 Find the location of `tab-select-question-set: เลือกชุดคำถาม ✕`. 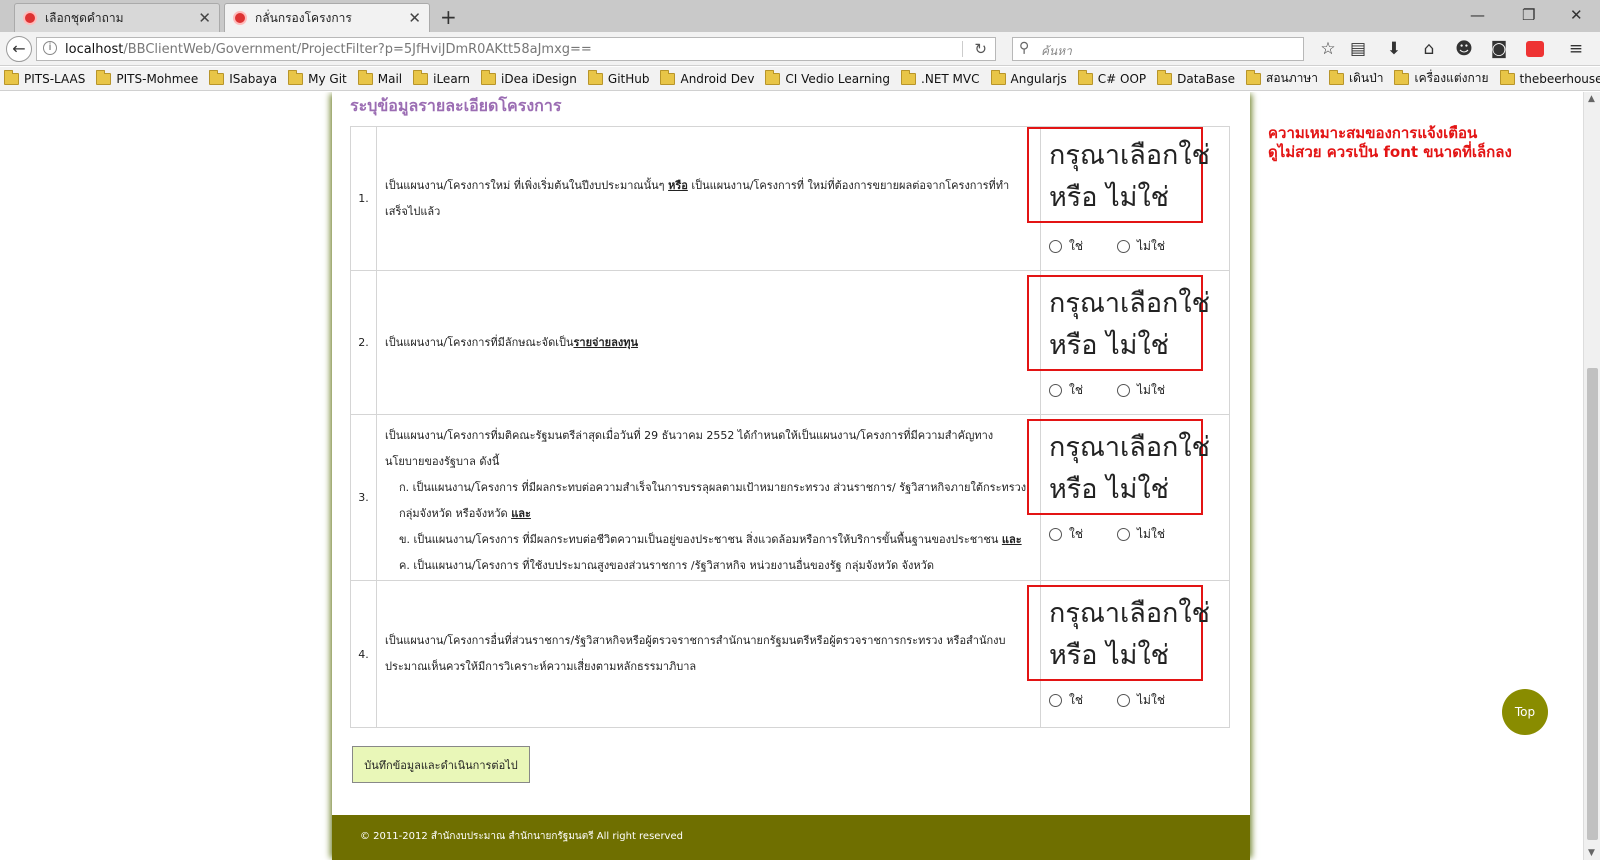

tab-select-question-set: เลือกชุดคำถาม ✕ is located at coordinates (117, 17).